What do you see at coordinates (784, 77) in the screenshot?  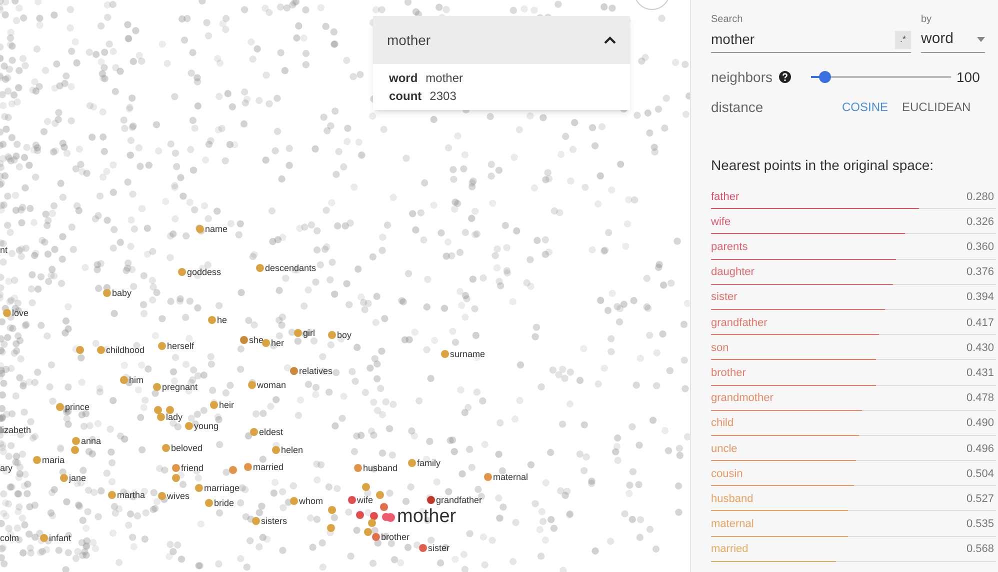 I see `help-icon` at bounding box center [784, 77].